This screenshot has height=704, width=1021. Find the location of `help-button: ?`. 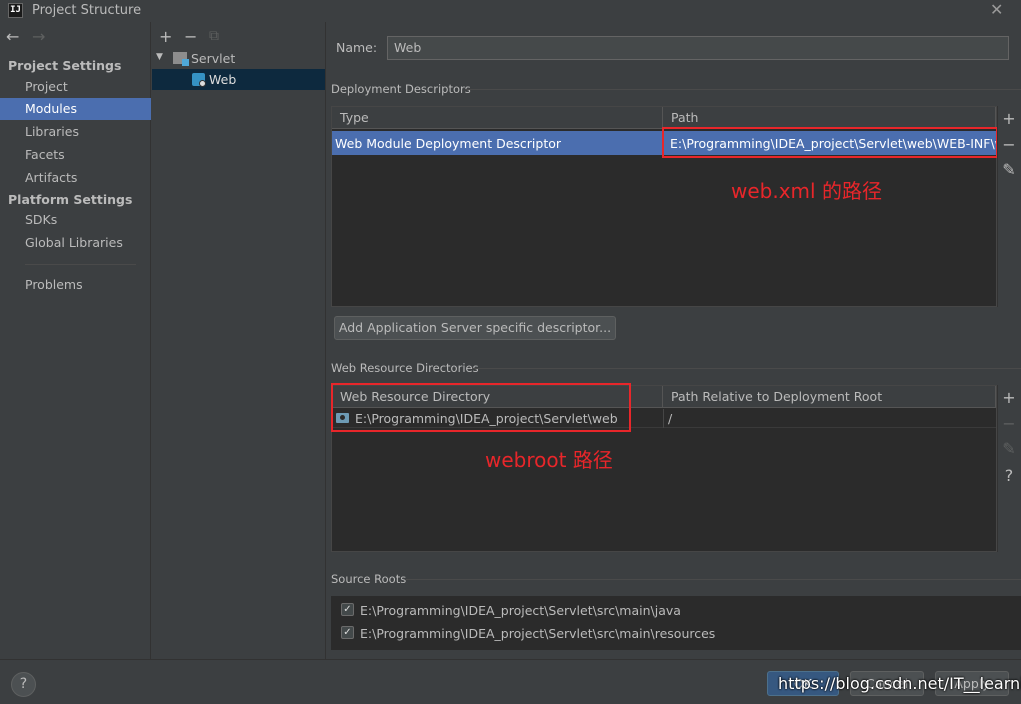

help-button: ? is located at coordinates (23, 684).